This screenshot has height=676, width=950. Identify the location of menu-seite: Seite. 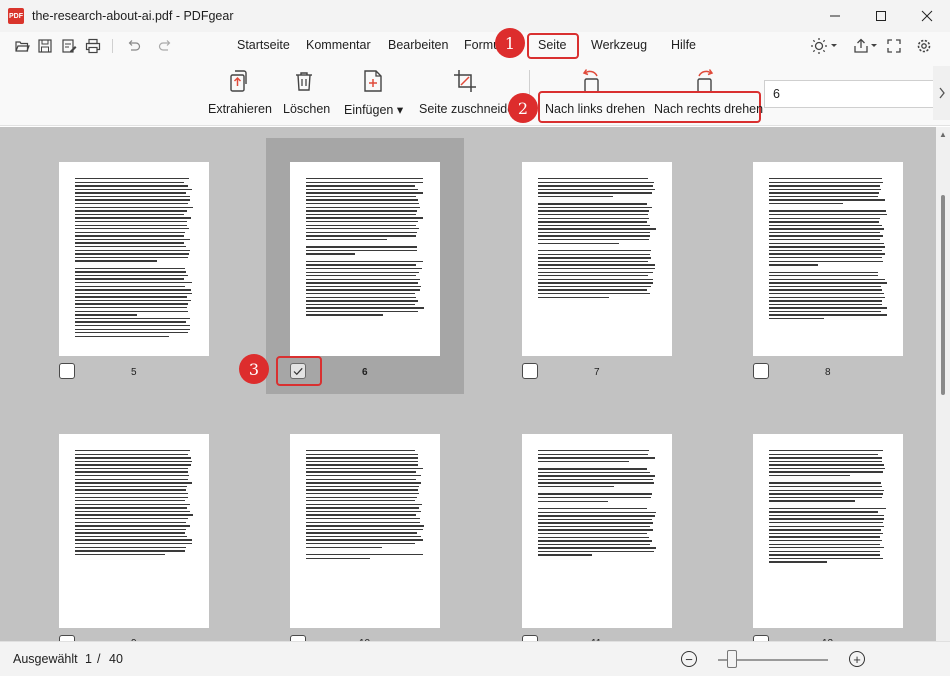
(552, 45).